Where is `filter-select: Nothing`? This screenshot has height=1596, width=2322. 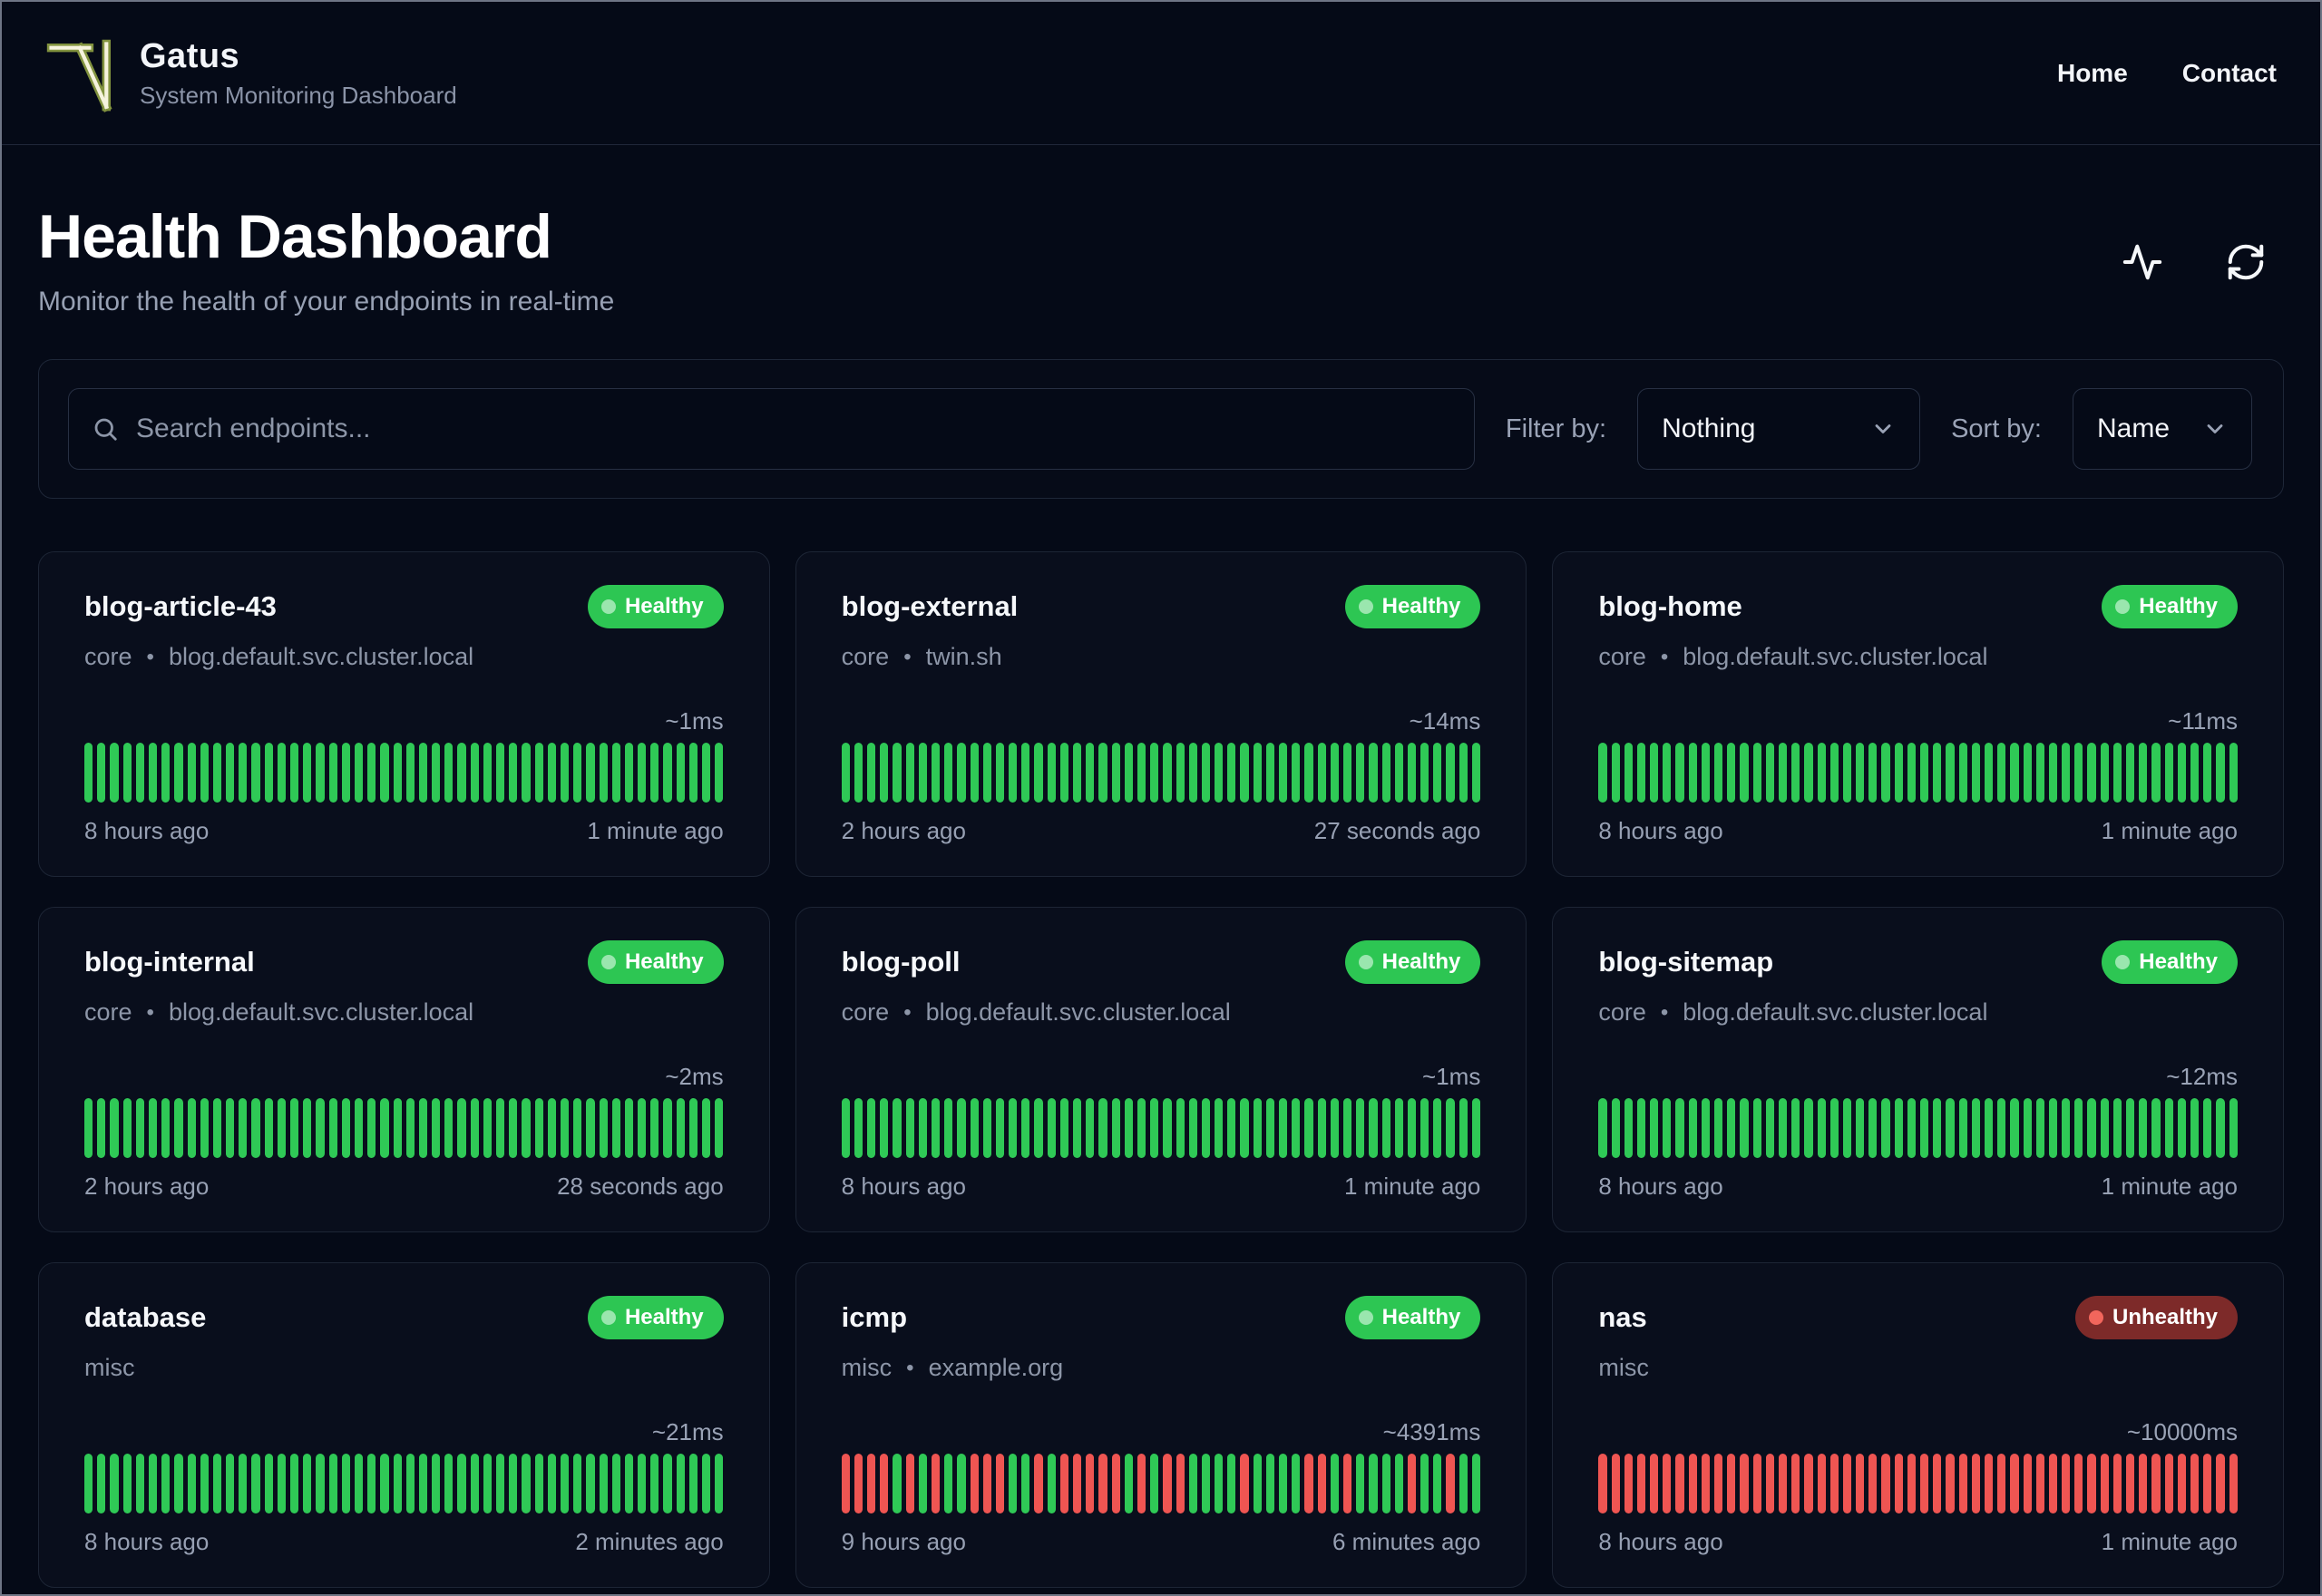
filter-select: Nothing is located at coordinates (1779, 429).